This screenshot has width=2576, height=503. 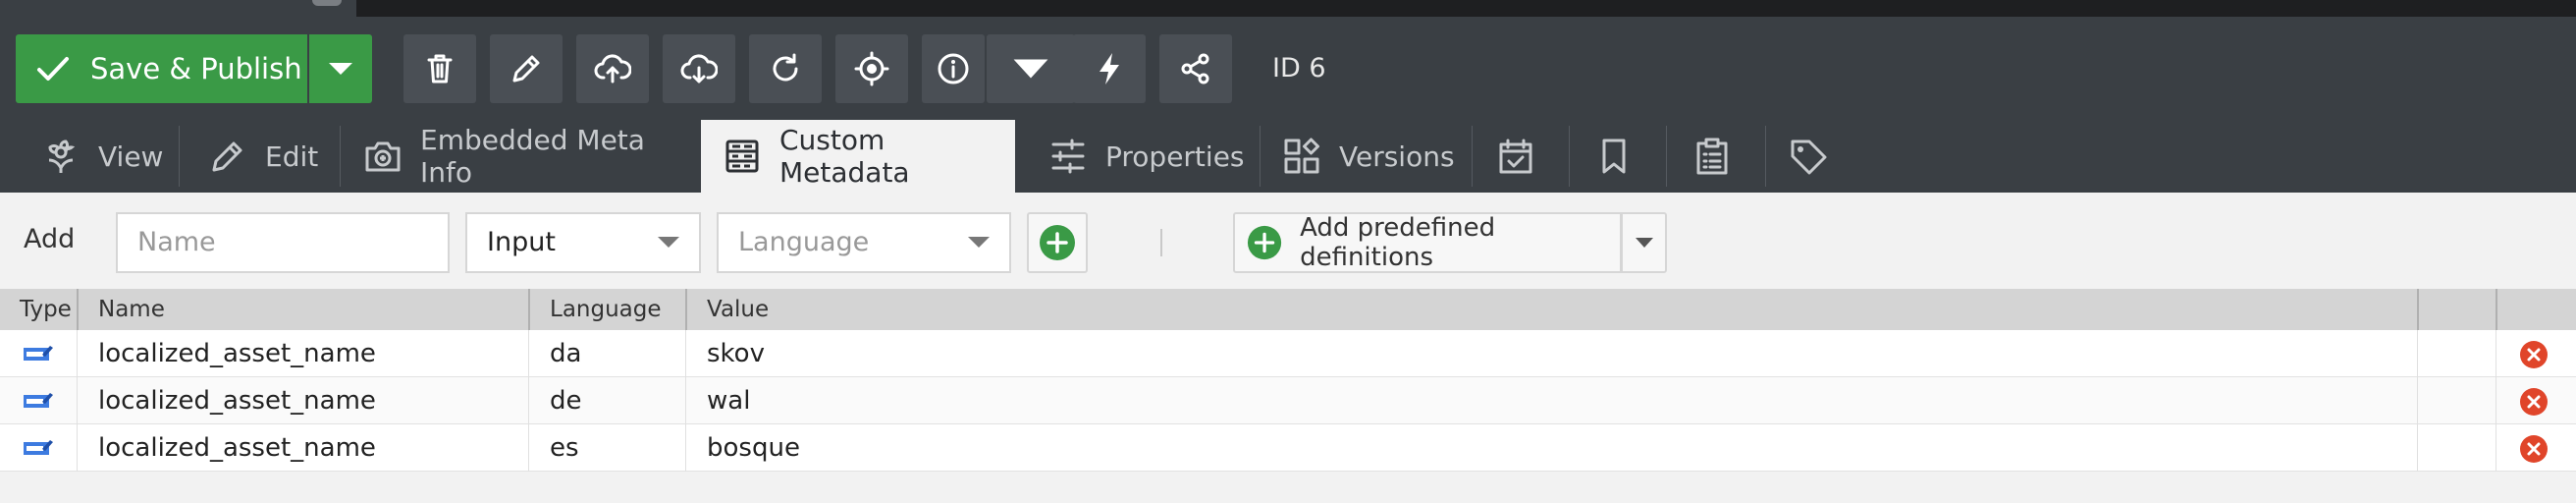 I want to click on upload-cloud-icon, so click(x=612, y=69).